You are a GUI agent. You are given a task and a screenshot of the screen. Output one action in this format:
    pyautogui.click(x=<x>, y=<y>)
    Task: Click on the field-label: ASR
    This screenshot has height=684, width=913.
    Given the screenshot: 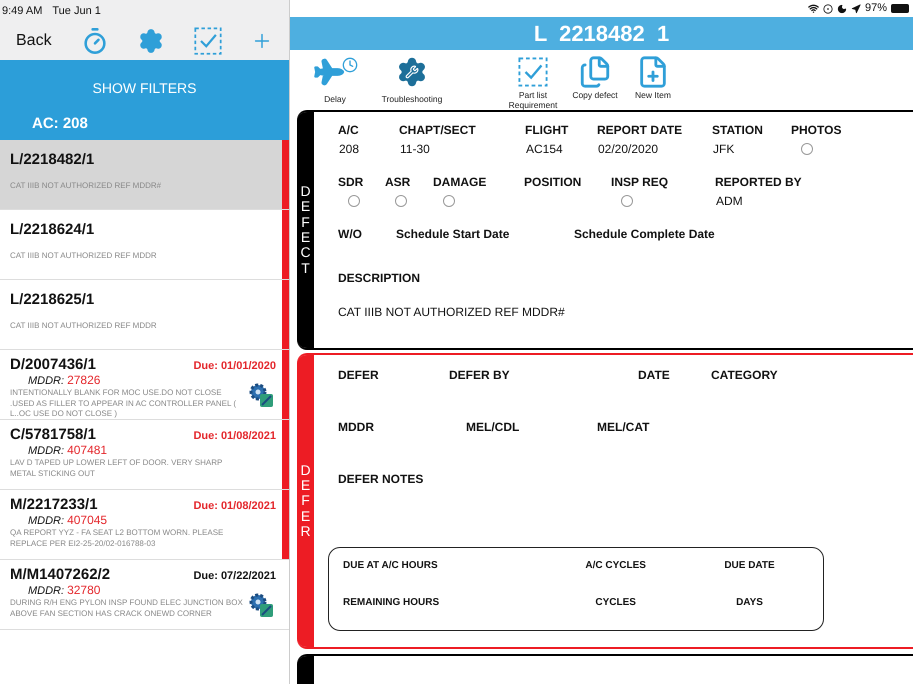 What is the action you would take?
    pyautogui.click(x=398, y=182)
    